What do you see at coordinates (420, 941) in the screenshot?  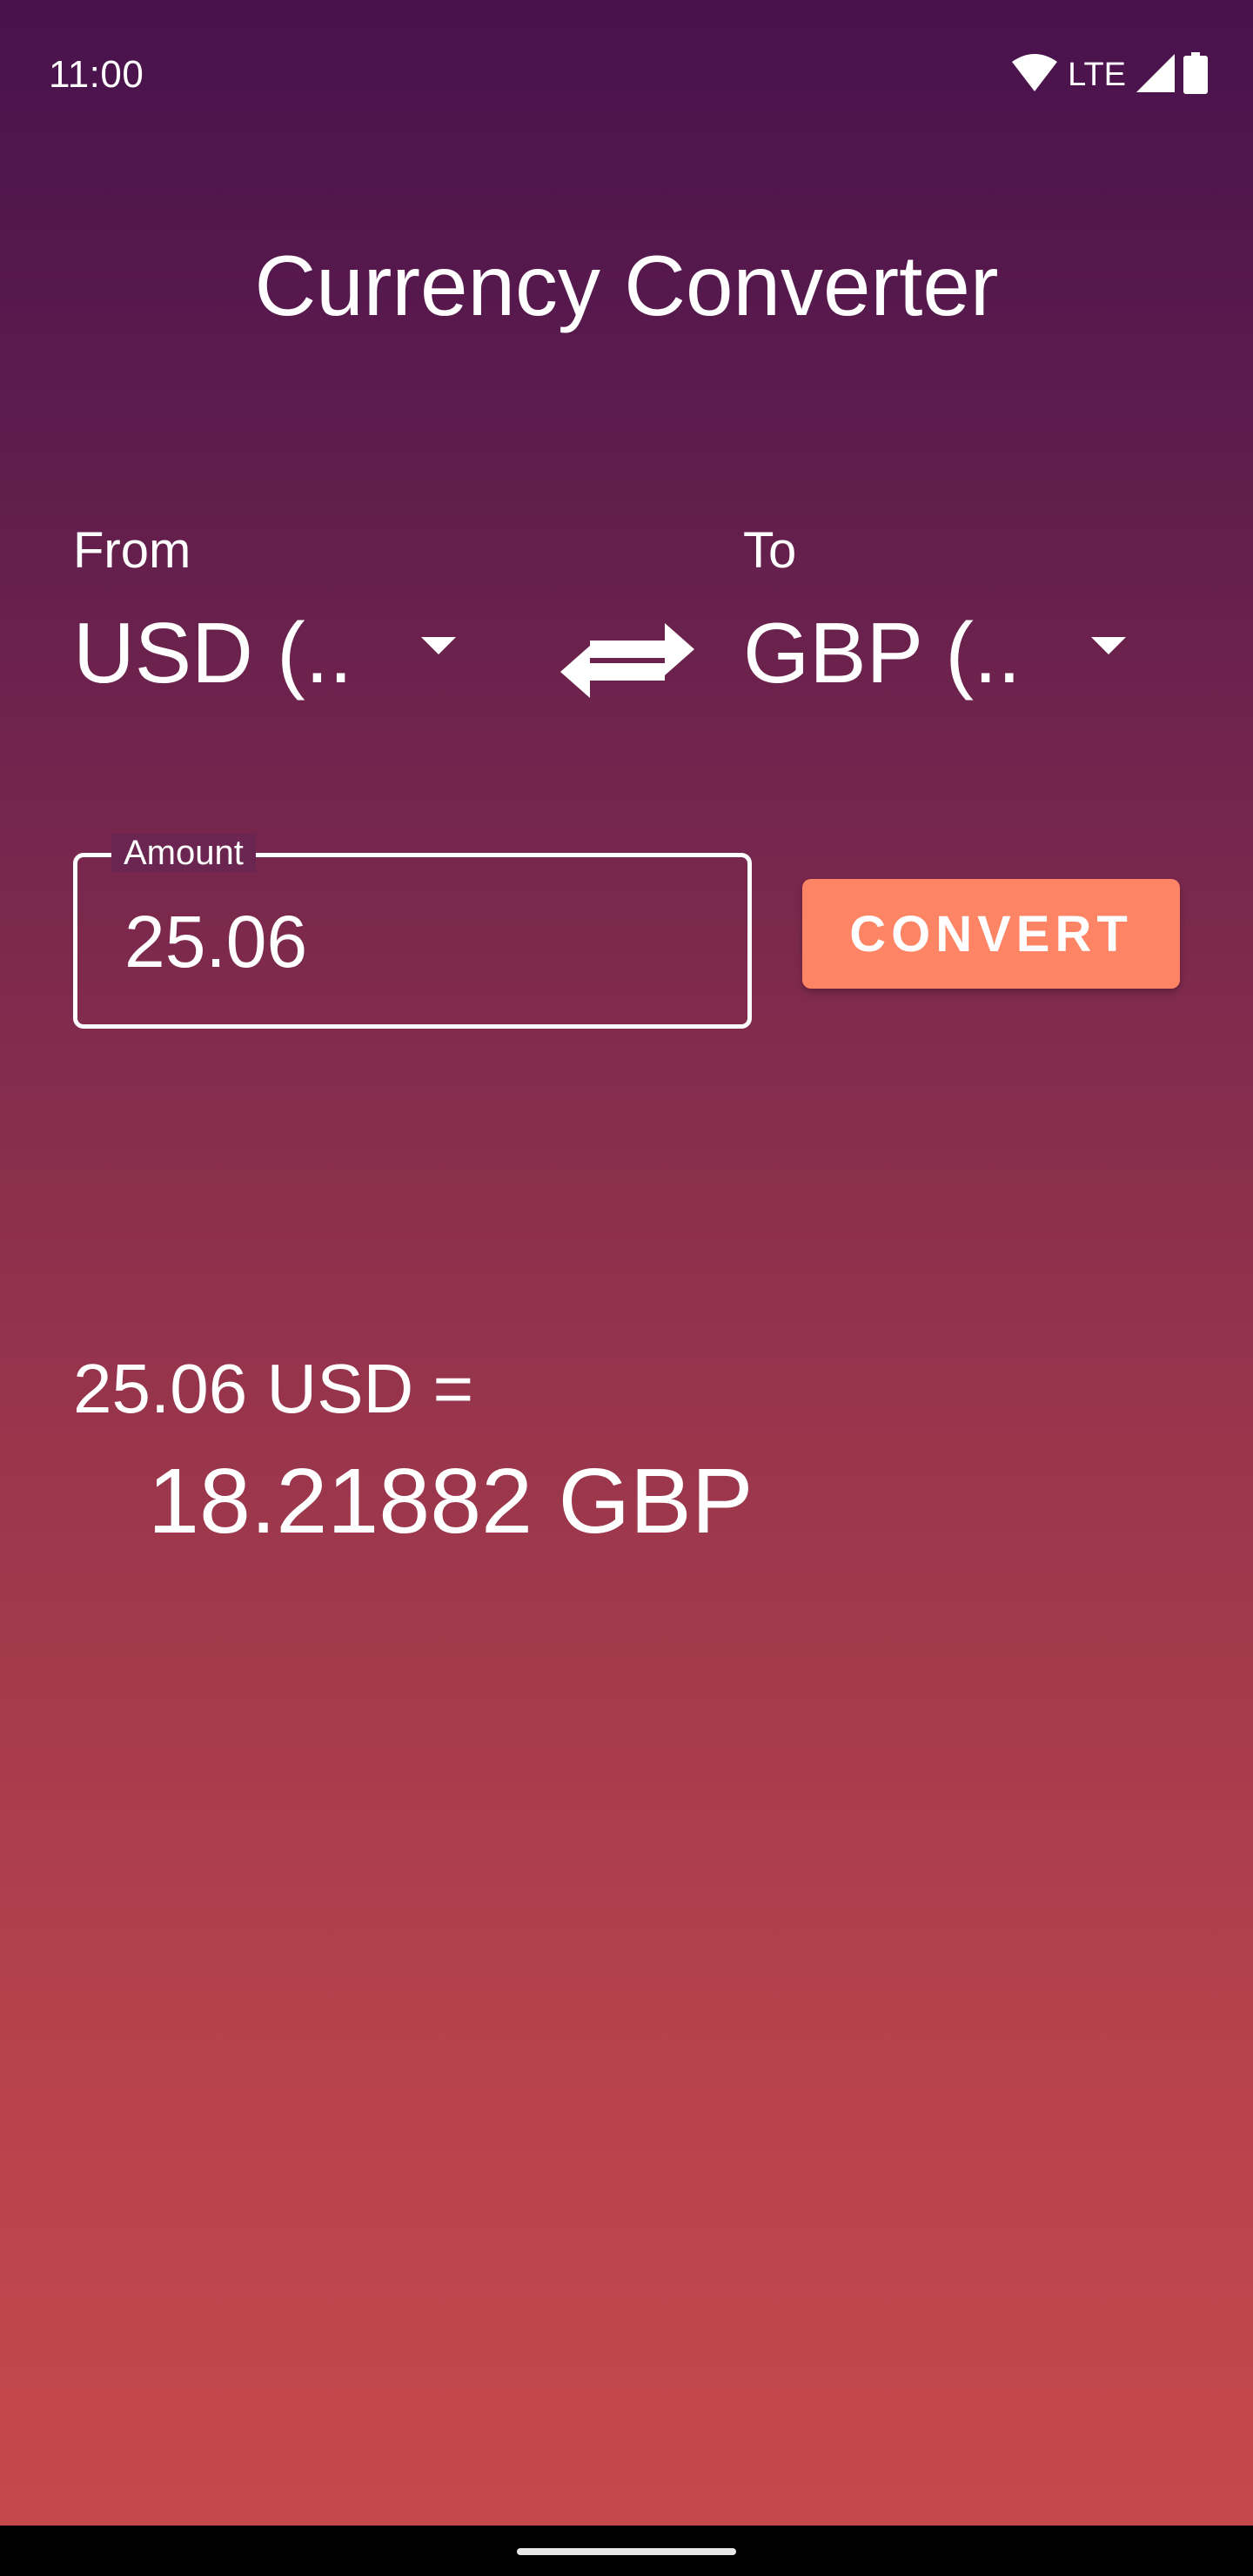 I see `amount-input` at bounding box center [420, 941].